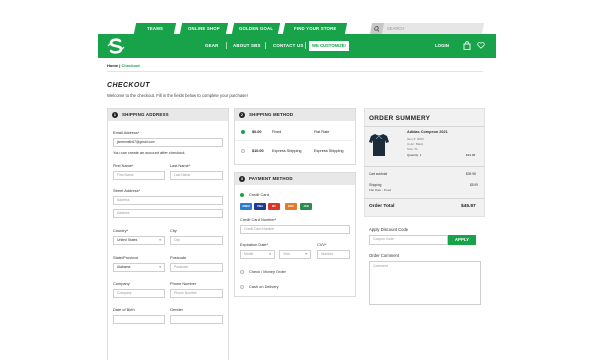 Image resolution: width=590 pixels, height=360 pixels. Describe the element at coordinates (127, 190) in the screenshot. I see `street-label: Street Address*` at that location.